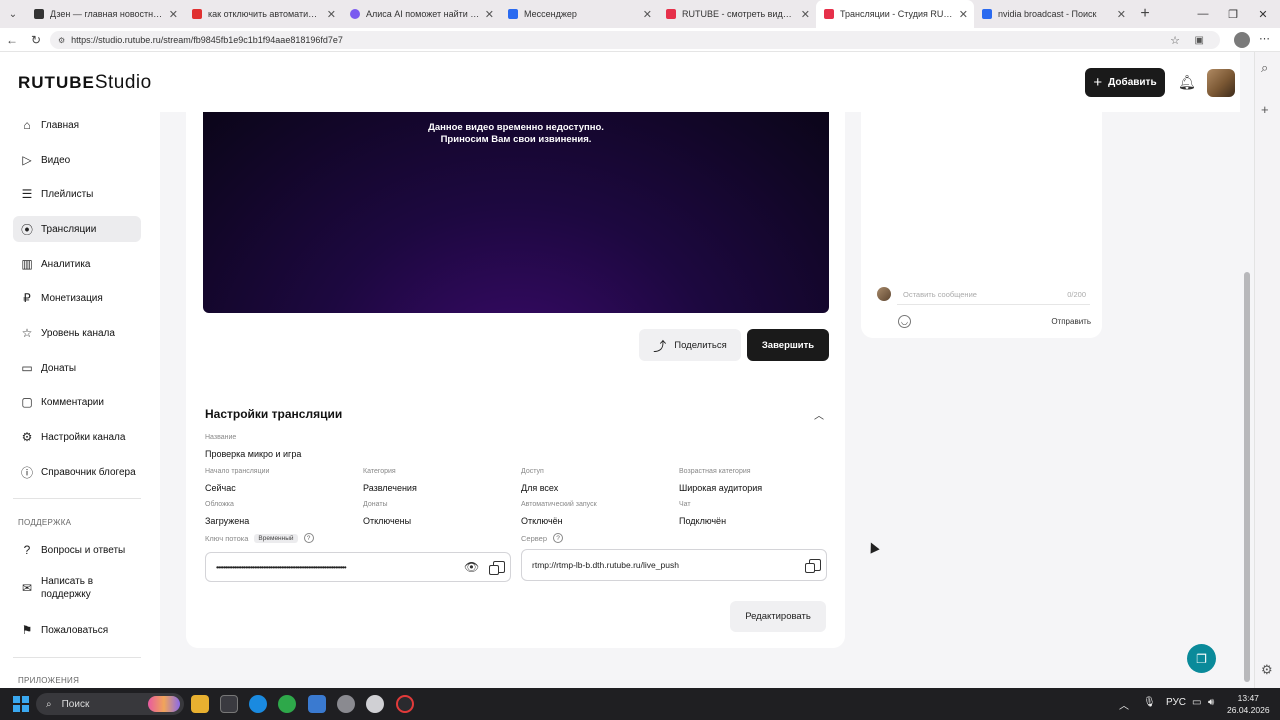 The image size is (1280, 720). What do you see at coordinates (229, 704) in the screenshot?
I see `store-icon` at bounding box center [229, 704].